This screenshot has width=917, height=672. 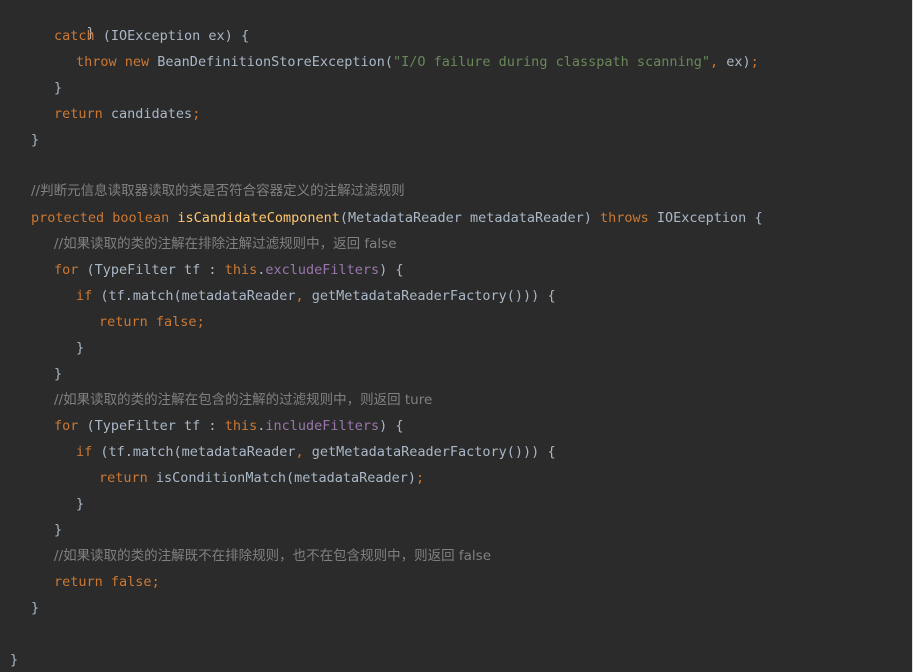 What do you see at coordinates (137, 62) in the screenshot?
I see `keyword-new: new` at bounding box center [137, 62].